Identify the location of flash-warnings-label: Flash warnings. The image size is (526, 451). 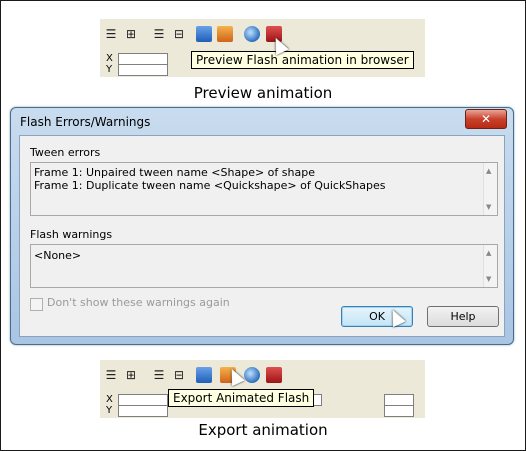
(71, 234).